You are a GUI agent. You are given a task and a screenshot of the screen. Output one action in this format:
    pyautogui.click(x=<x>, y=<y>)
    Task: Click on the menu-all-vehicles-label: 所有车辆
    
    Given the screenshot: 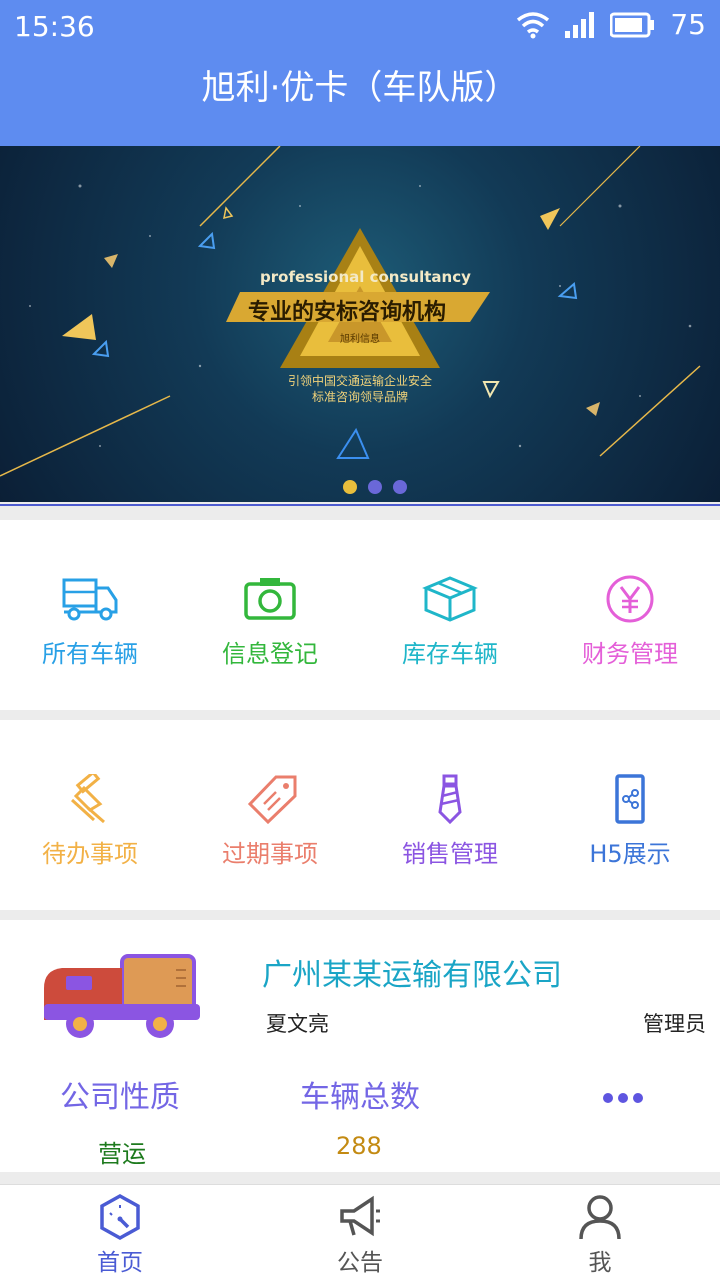 What is the action you would take?
    pyautogui.click(x=90, y=654)
    